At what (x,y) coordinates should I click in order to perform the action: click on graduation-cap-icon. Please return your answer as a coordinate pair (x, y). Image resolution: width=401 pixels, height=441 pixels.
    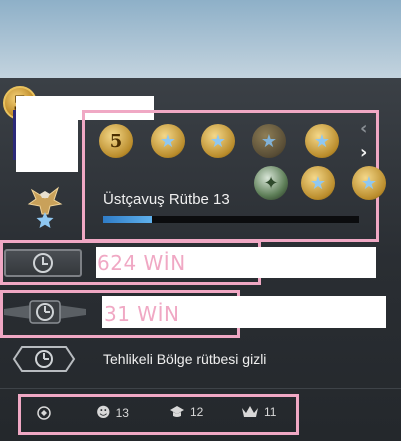
    Looking at the image, I should click on (177, 411).